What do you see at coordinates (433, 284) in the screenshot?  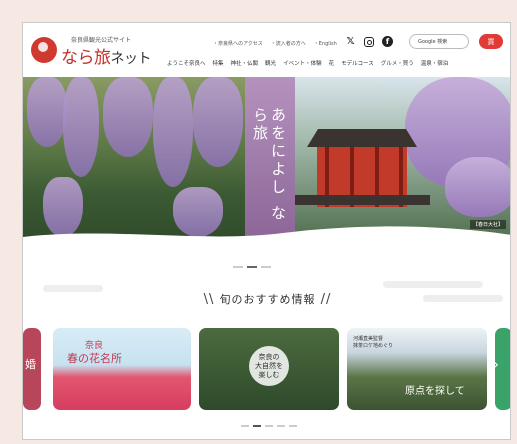 I see `cloud-decoration` at bounding box center [433, 284].